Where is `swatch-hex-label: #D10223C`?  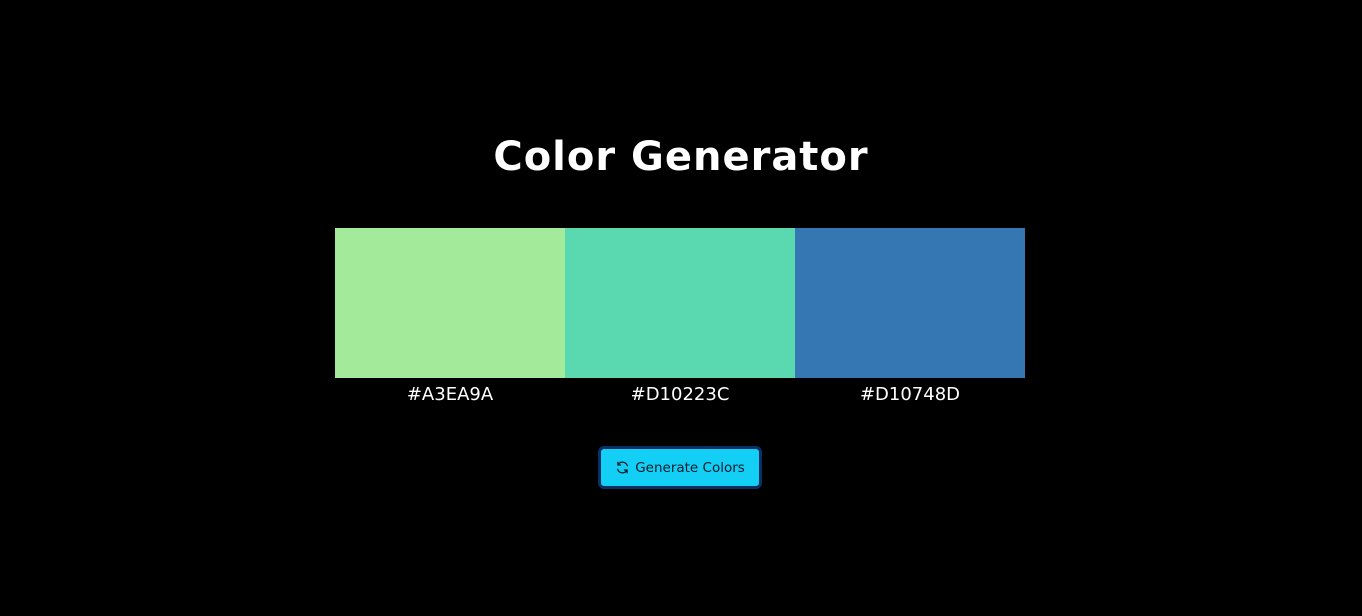
swatch-hex-label: #D10223C is located at coordinates (680, 394).